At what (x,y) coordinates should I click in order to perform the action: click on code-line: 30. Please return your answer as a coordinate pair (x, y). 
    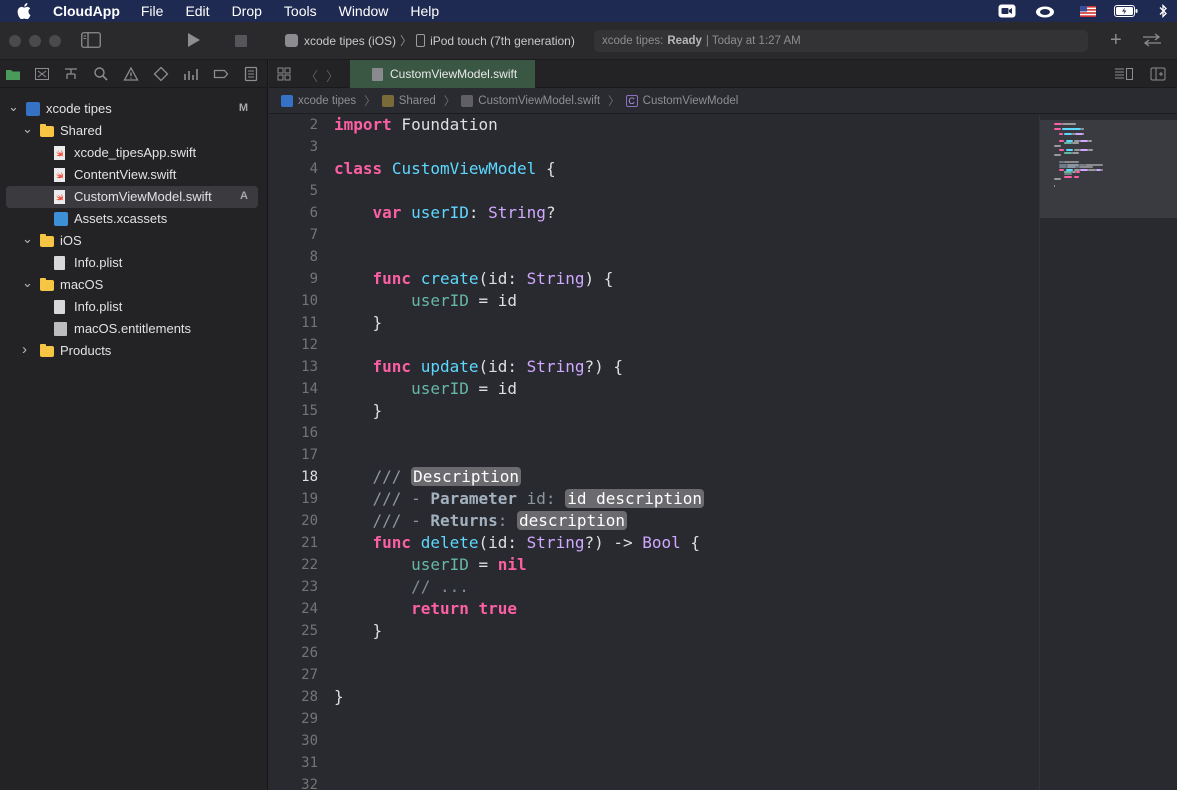
    Looking at the image, I should click on (654, 742).